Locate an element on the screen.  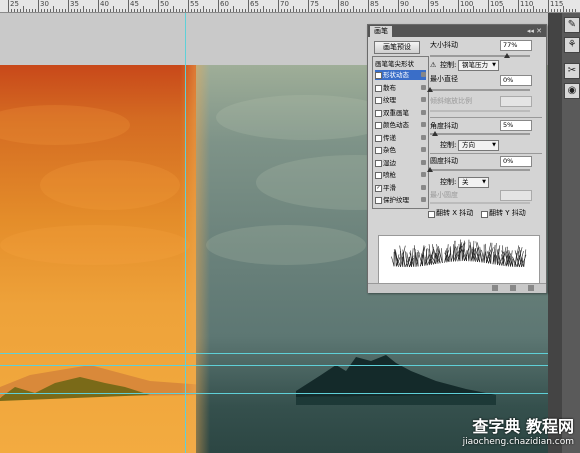
panel-tab: 画笔 is located at coordinates (381, 31).